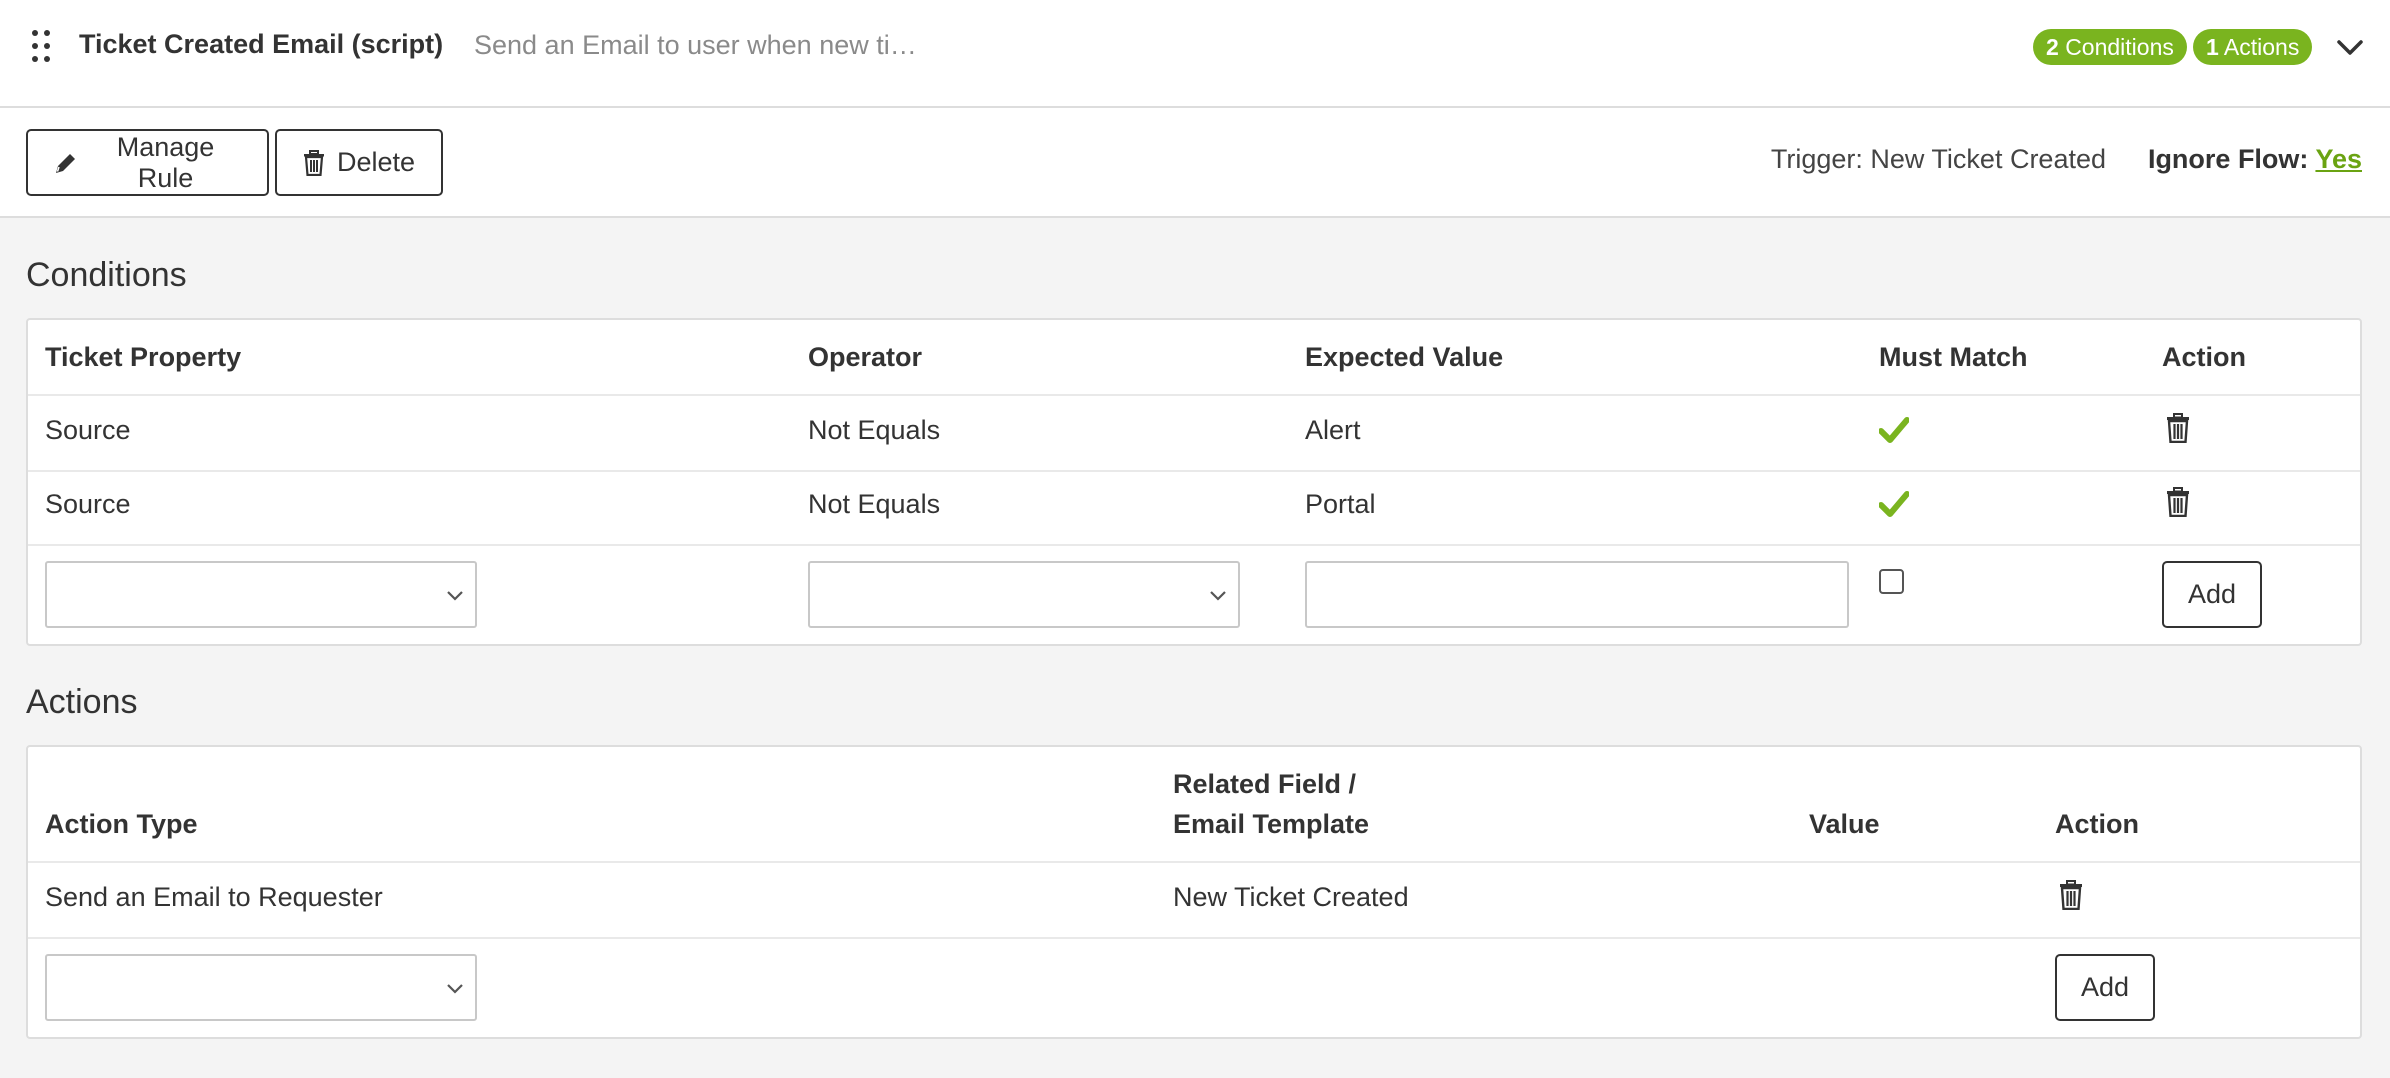  Describe the element at coordinates (376, 162) in the screenshot. I see `delete-label: Delete` at that location.